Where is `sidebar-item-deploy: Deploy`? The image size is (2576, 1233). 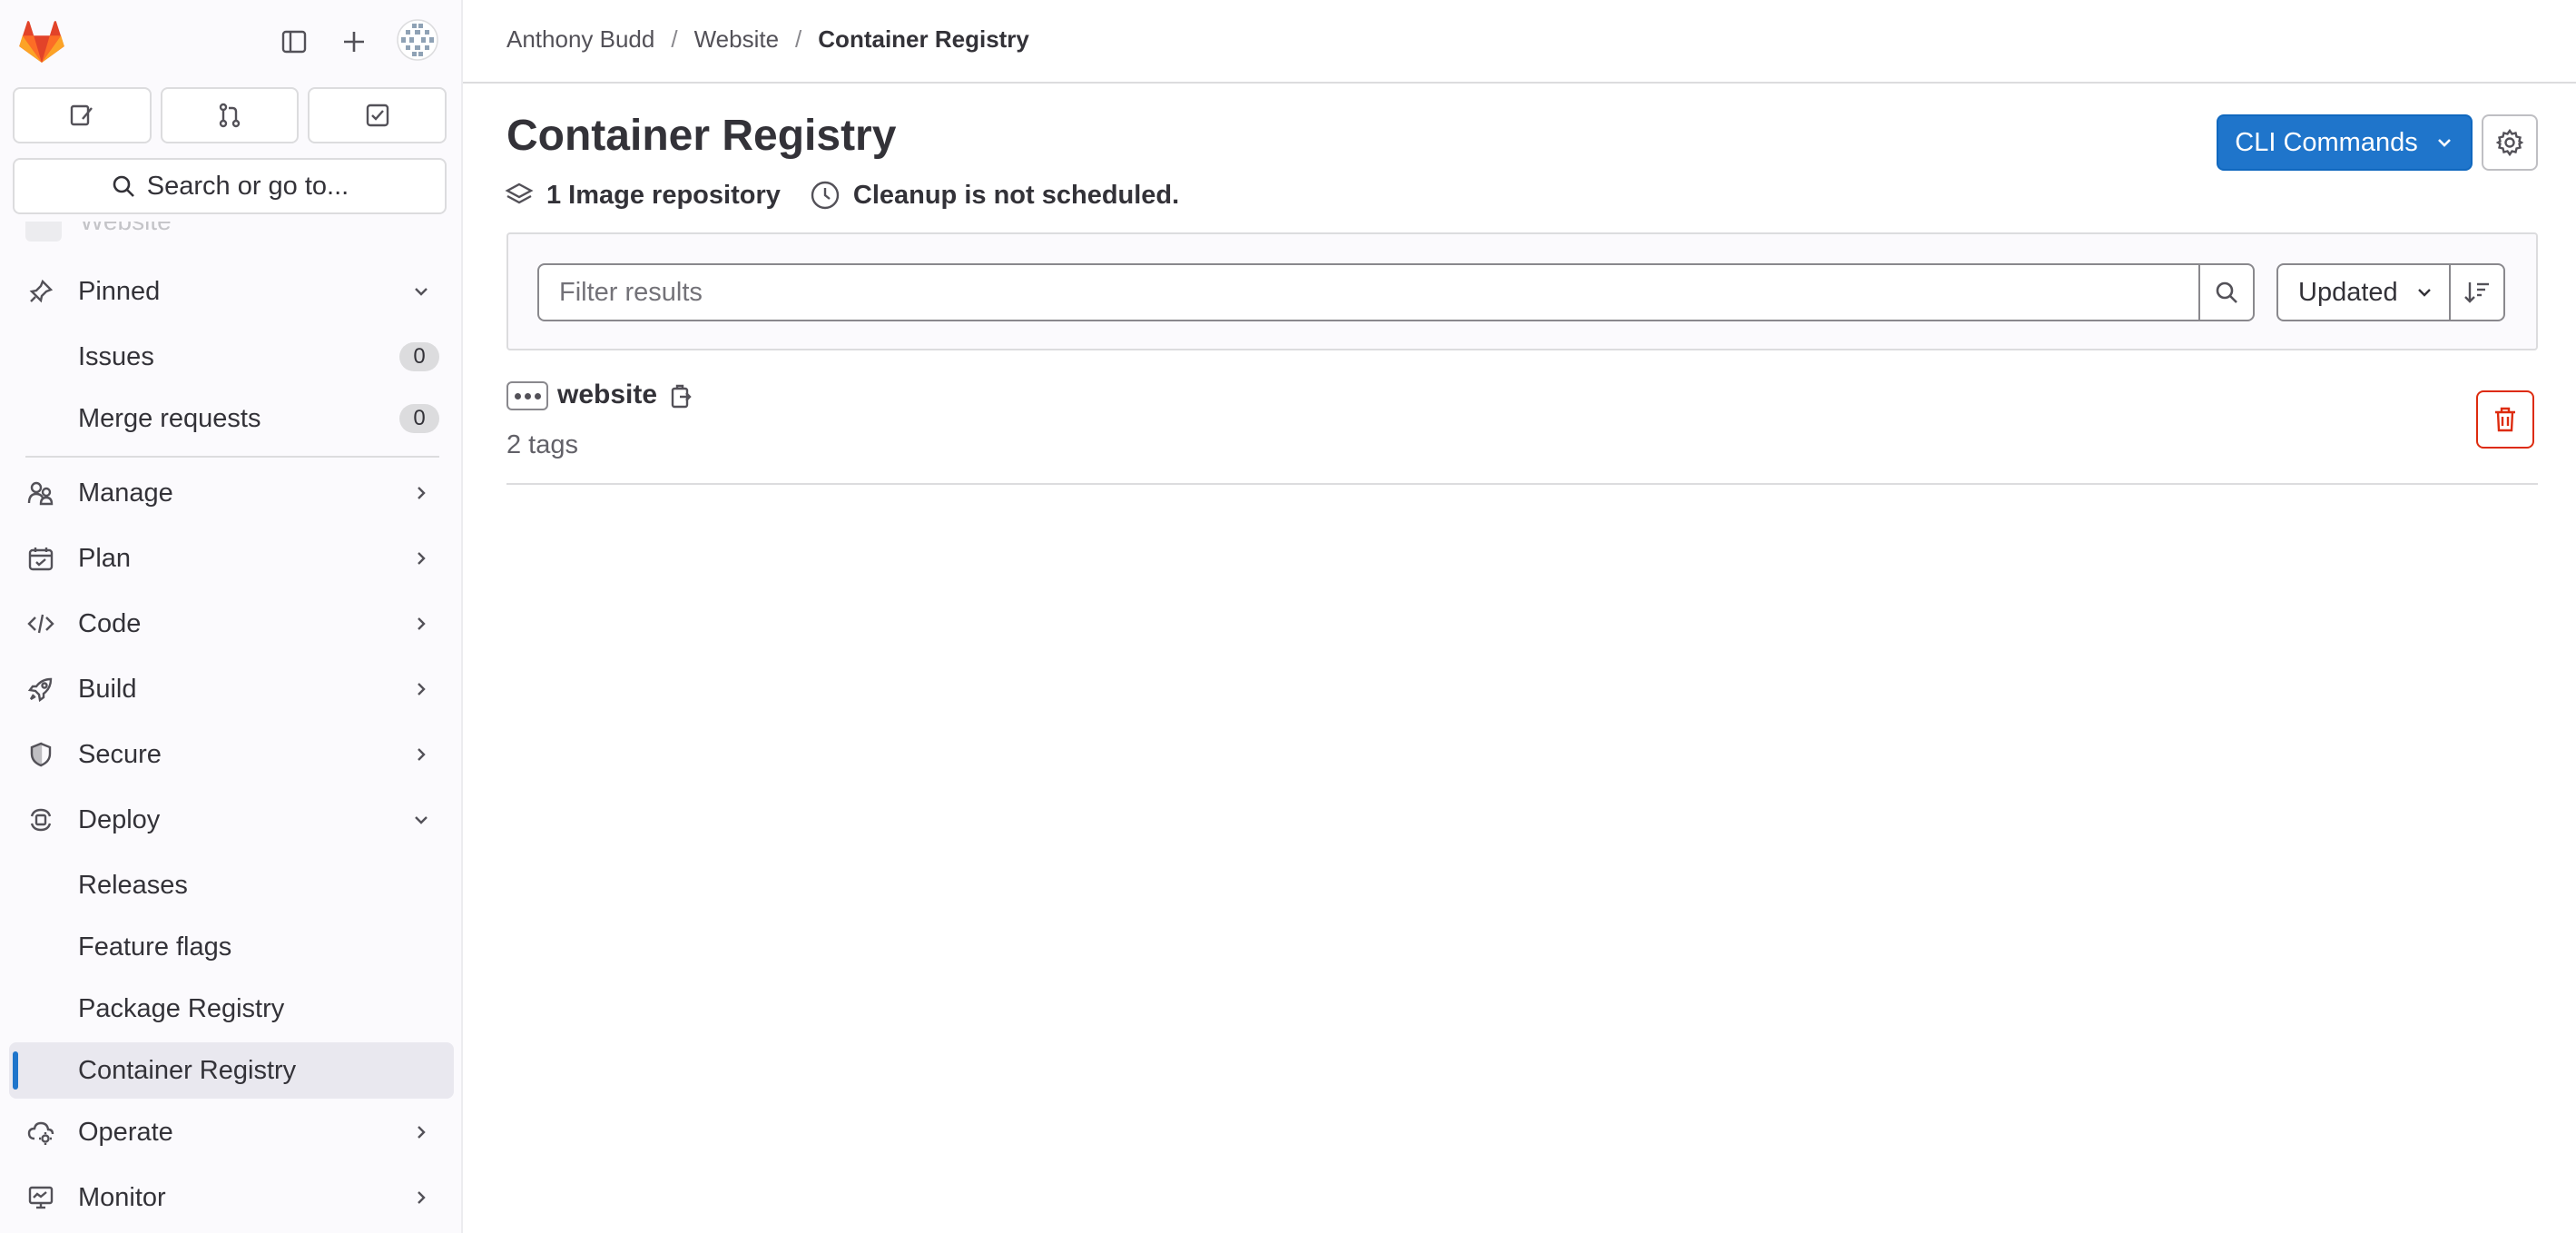
sidebar-item-deploy: Deploy is located at coordinates (231, 820).